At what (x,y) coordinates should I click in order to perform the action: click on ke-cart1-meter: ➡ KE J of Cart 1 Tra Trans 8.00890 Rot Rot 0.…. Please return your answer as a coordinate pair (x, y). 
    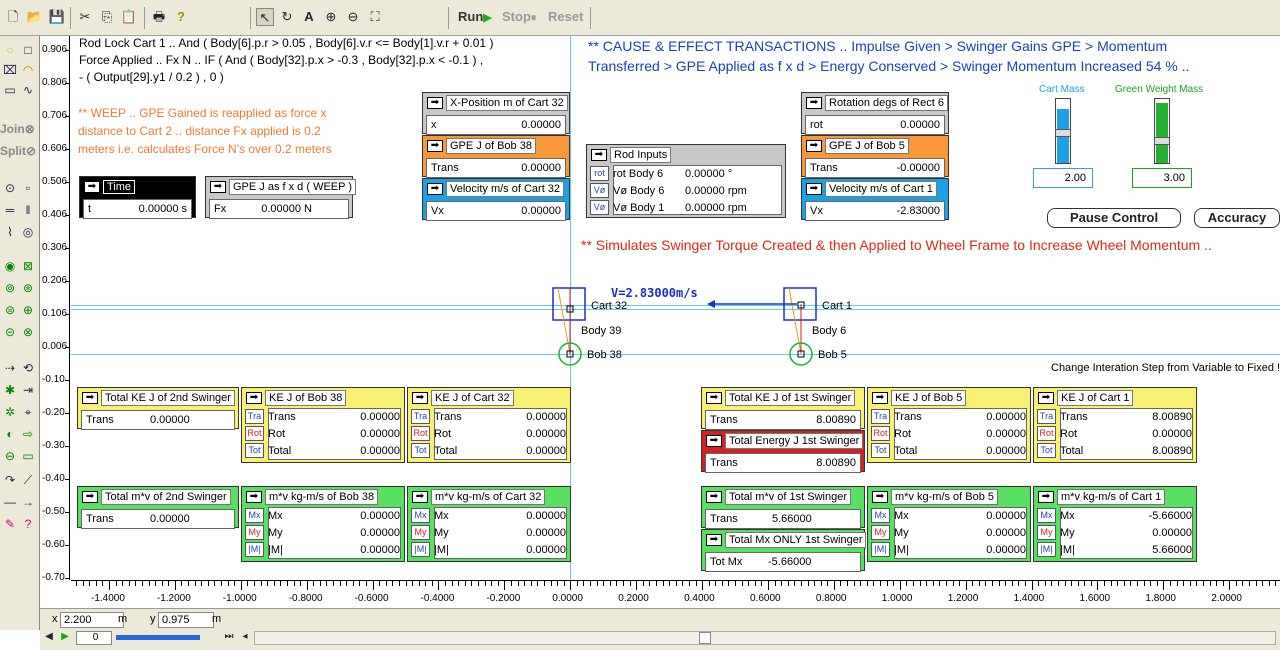
    Looking at the image, I should click on (1115, 425).